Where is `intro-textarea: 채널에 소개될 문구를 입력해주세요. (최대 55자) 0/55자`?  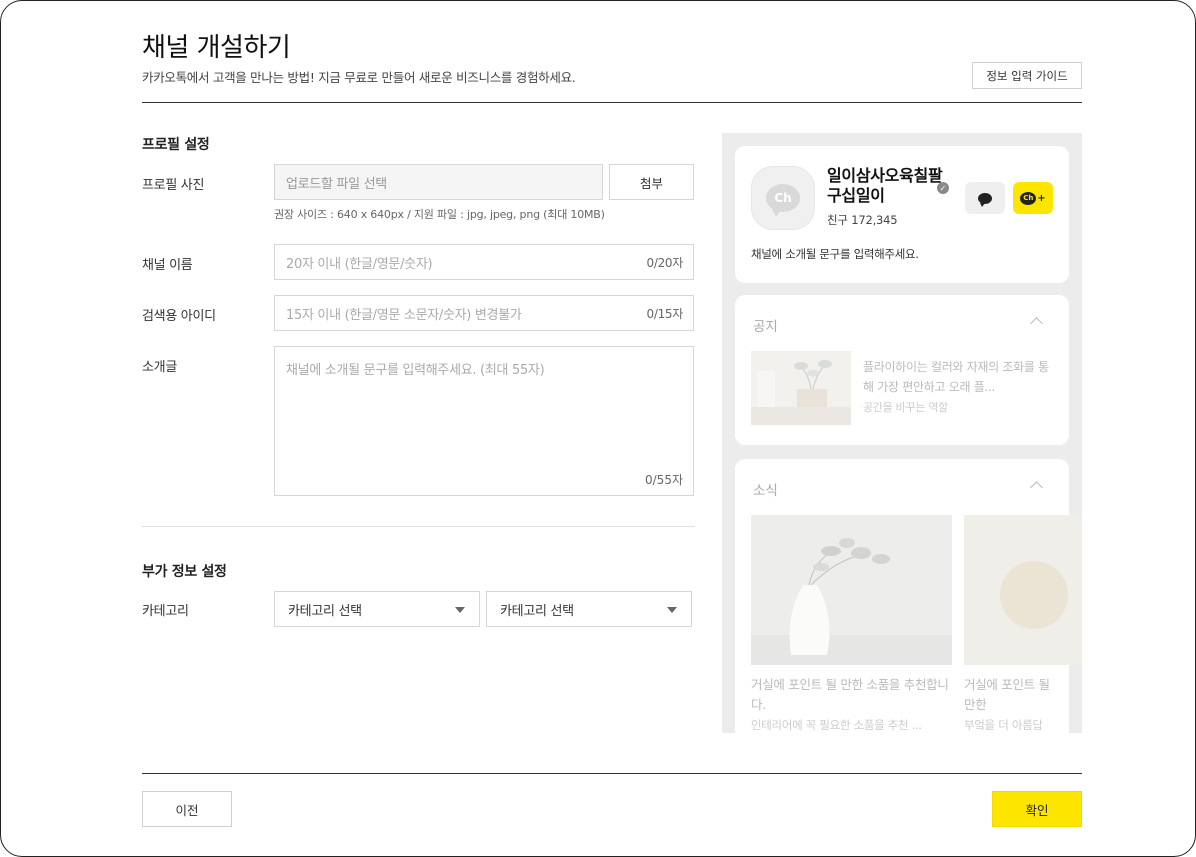 intro-textarea: 채널에 소개될 문구를 입력해주세요. (최대 55자) 0/55자 is located at coordinates (484, 421).